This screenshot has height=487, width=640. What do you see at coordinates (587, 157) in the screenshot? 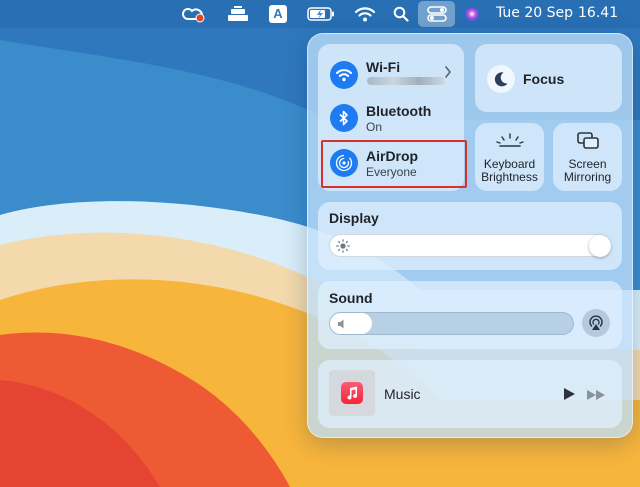
I see `screen-mirroring-tile: Screen Mirroring` at bounding box center [587, 157].